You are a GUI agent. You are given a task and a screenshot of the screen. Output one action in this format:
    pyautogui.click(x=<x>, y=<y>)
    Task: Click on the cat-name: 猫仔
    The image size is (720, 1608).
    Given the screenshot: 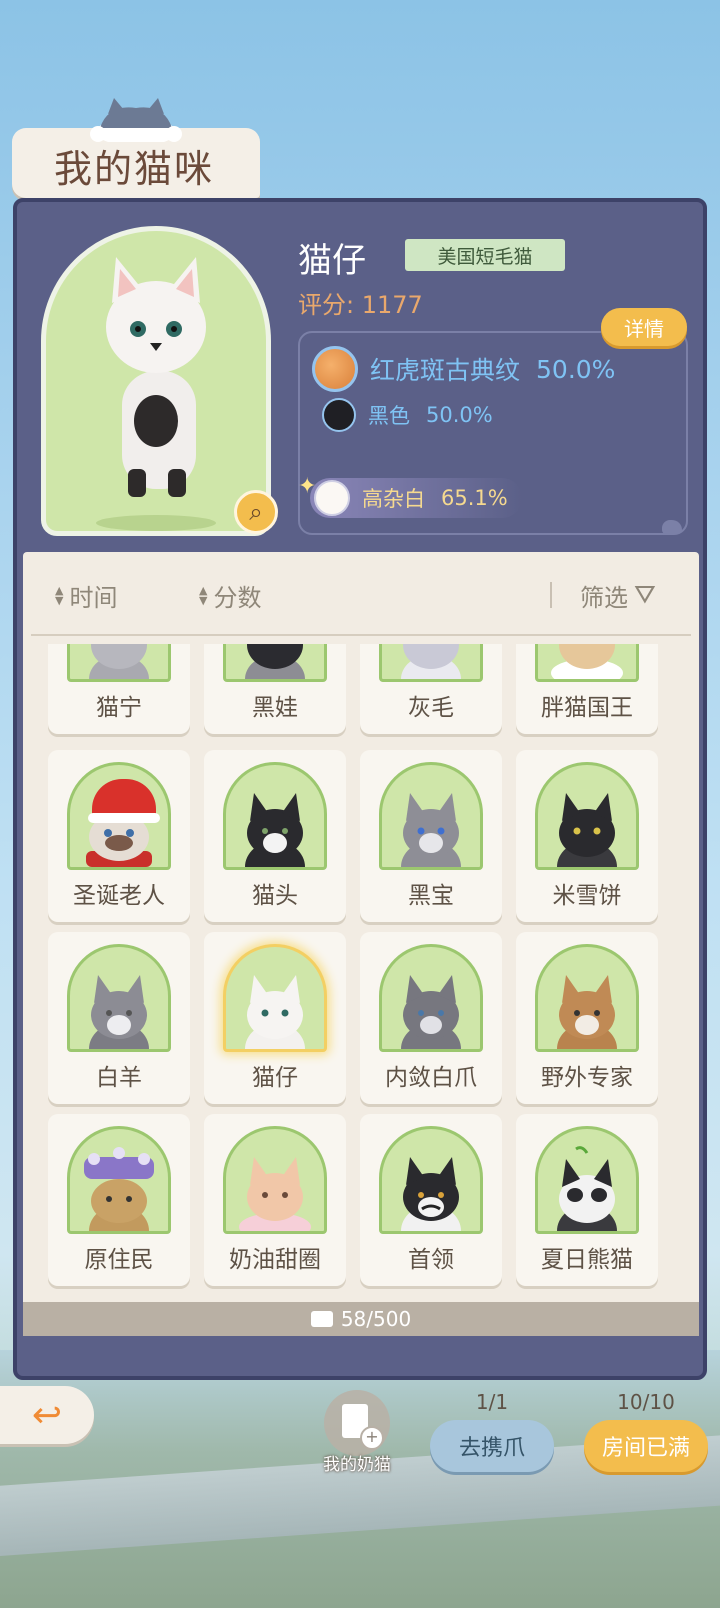 What is the action you would take?
    pyautogui.click(x=332, y=261)
    